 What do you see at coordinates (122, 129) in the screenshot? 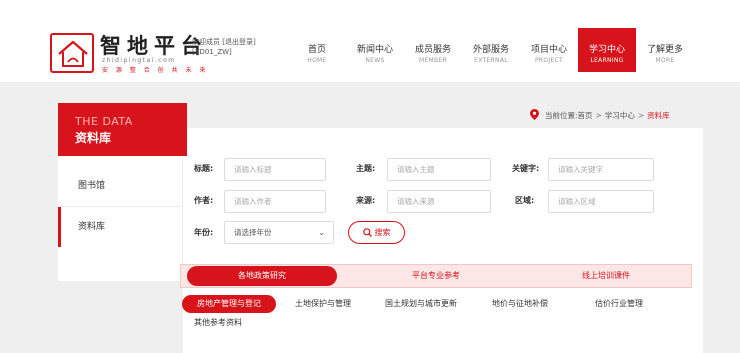
I see `sidebar-header: THE DATA 资料库` at bounding box center [122, 129].